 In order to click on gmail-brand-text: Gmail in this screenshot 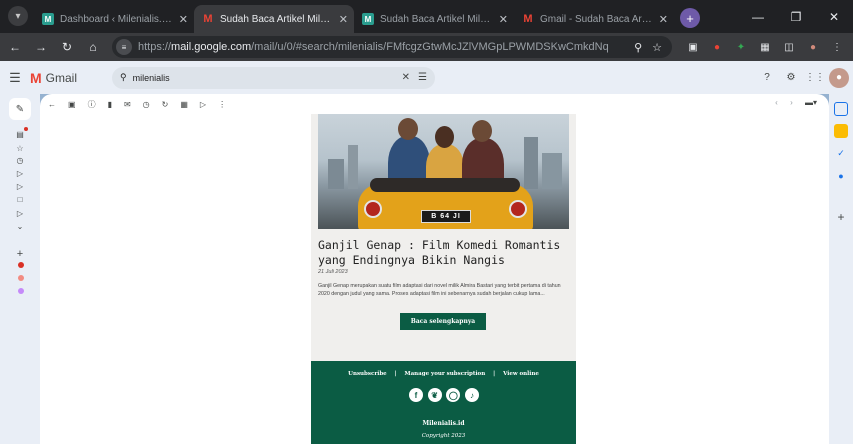, I will do `click(61, 77)`.